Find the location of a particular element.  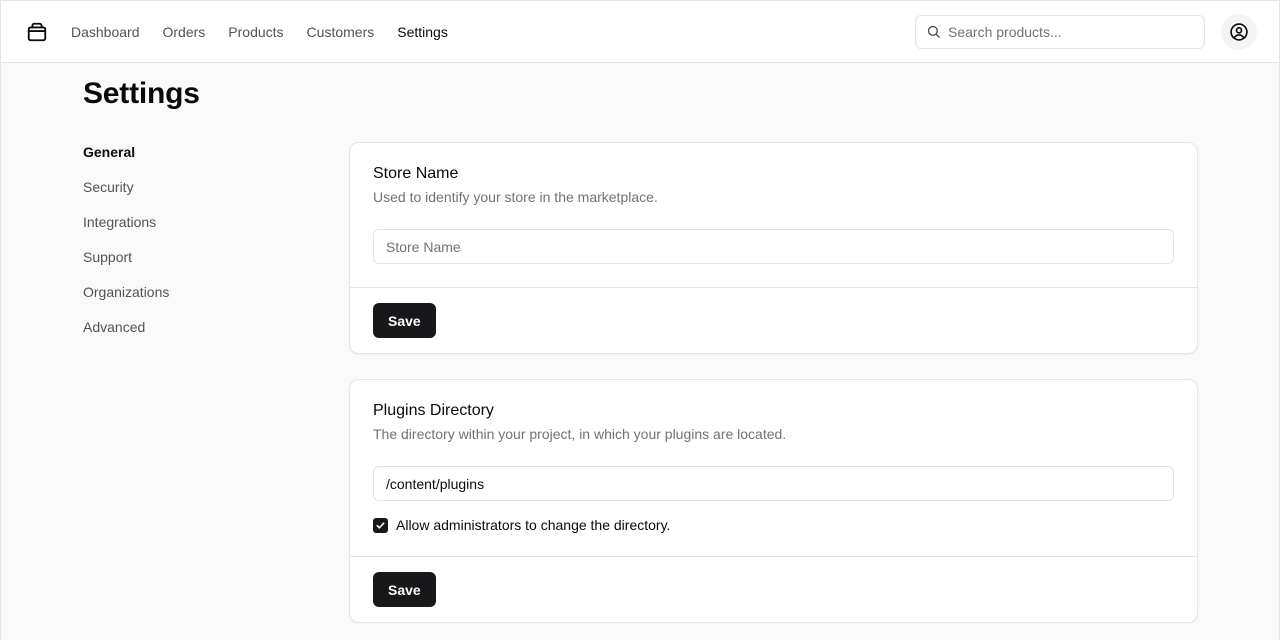

search-input is located at coordinates (1068, 31).